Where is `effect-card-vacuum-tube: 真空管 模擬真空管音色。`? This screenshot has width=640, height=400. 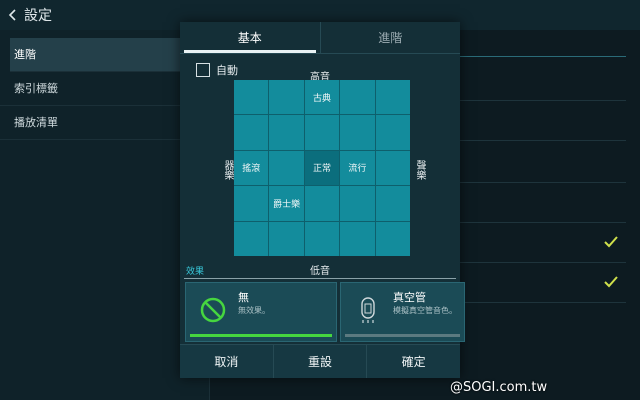 effect-card-vacuum-tube: 真空管 模擬真空管音色。 is located at coordinates (402, 312).